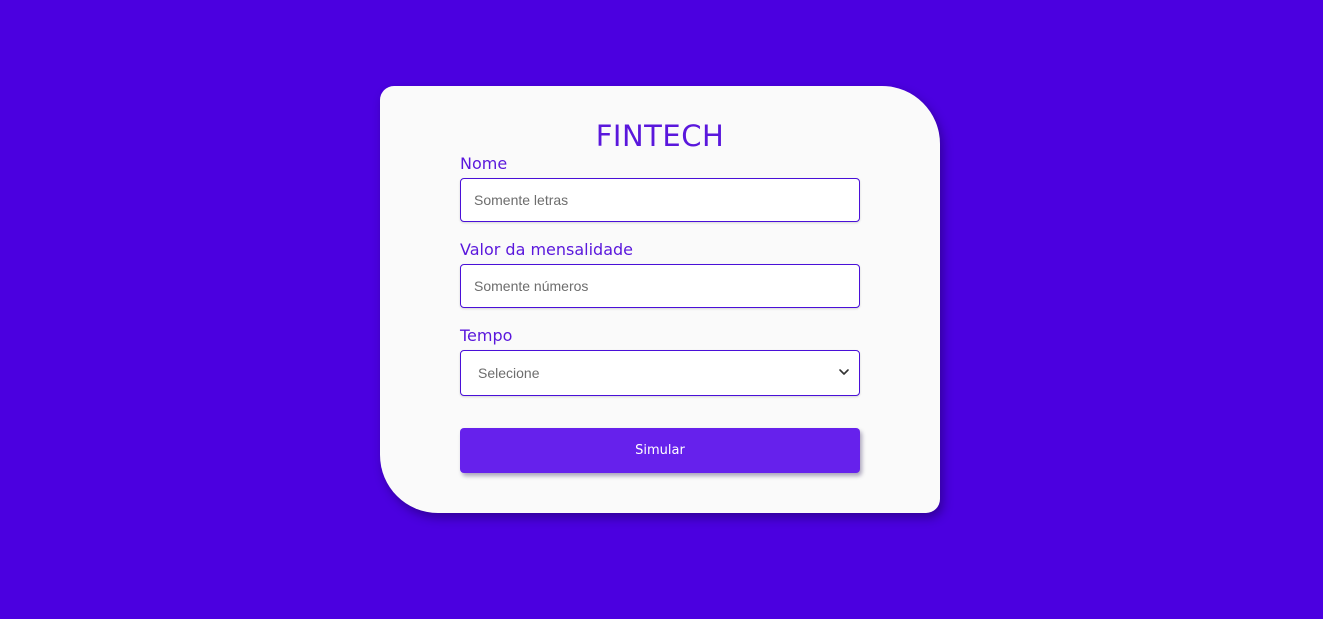 This screenshot has width=1323, height=619. What do you see at coordinates (844, 372) in the screenshot?
I see `chevron-down-icon` at bounding box center [844, 372].